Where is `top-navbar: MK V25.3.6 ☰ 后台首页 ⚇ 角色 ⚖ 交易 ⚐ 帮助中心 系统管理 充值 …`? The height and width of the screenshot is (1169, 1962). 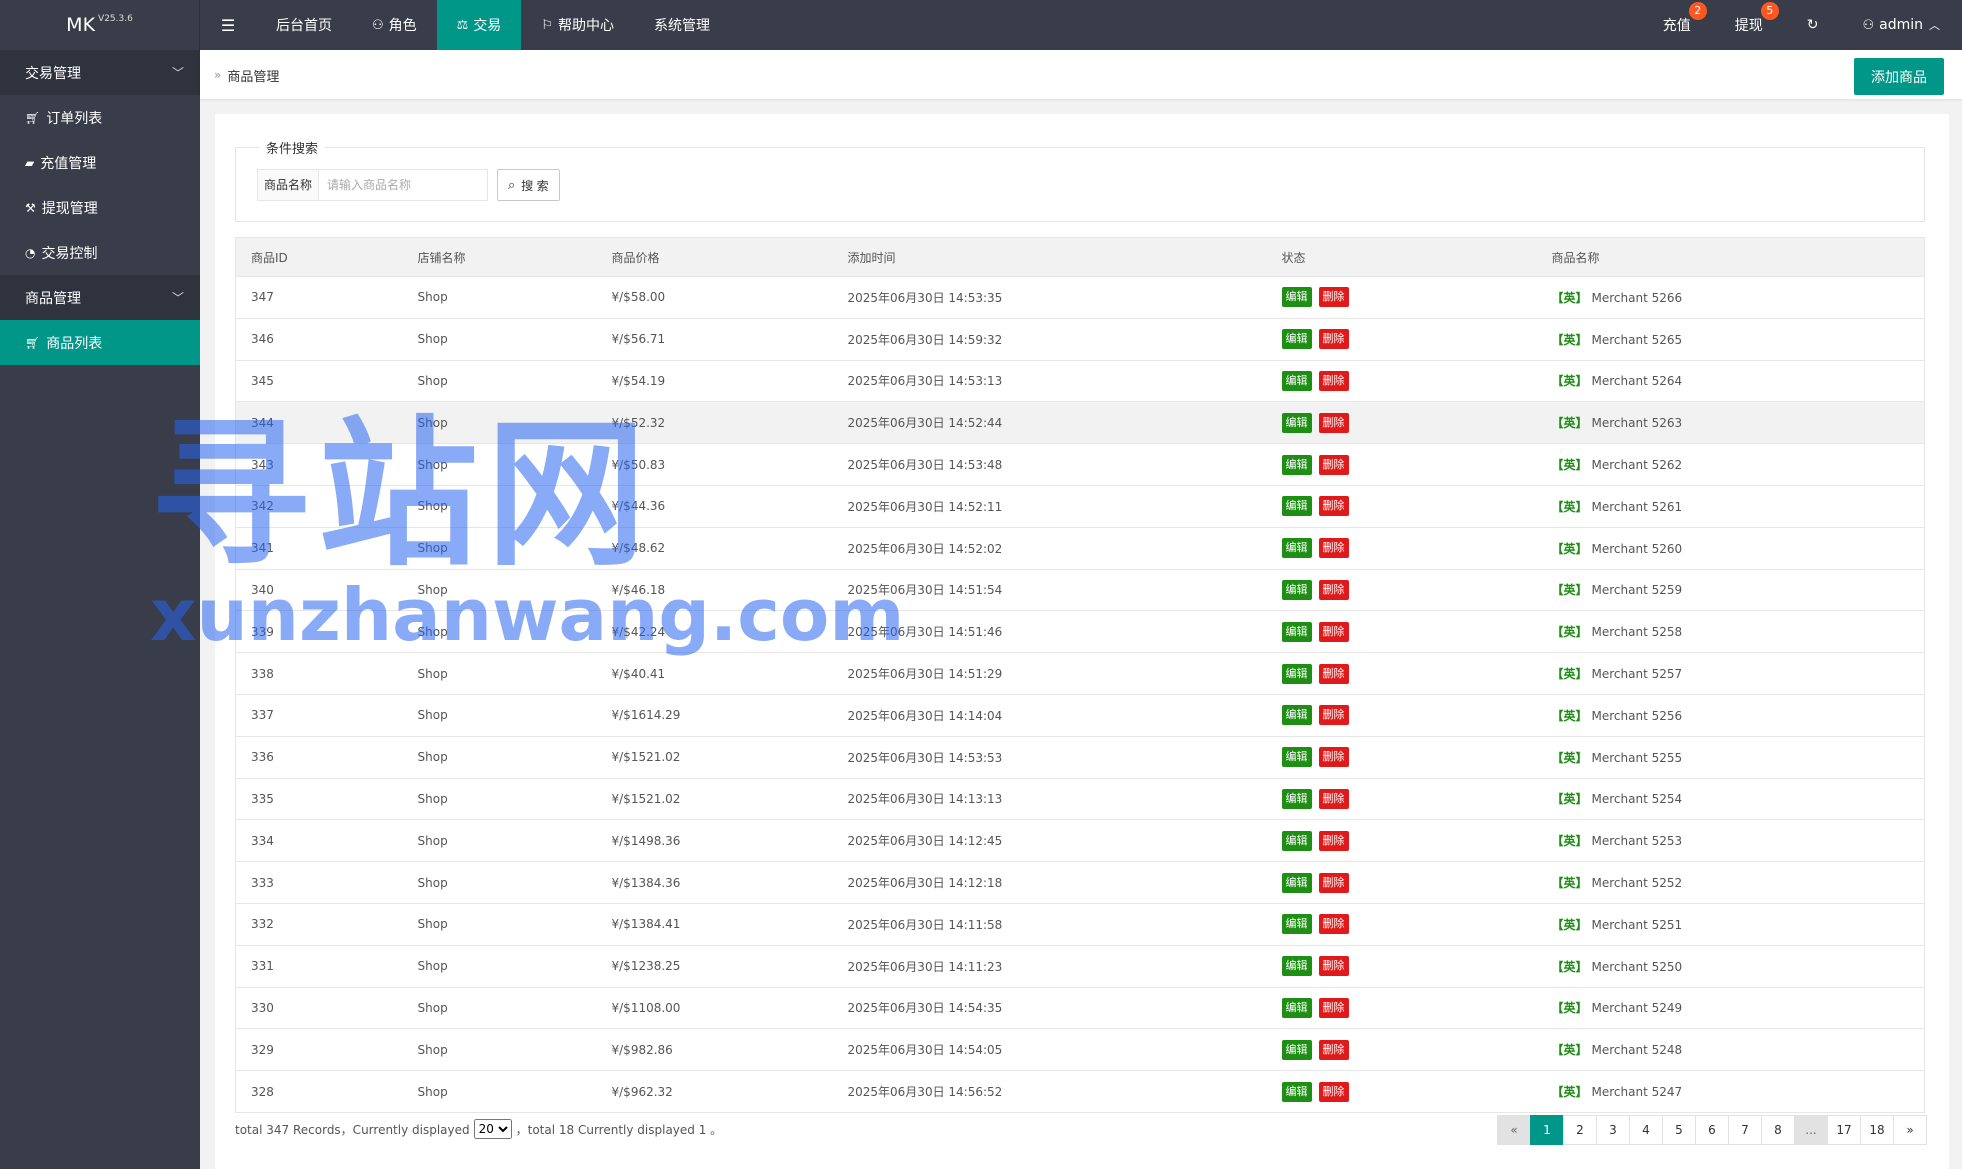
top-navbar: MK V25.3.6 ☰ 后台首页 ⚇ 角色 ⚖ 交易 ⚐ 帮助中心 系统管理 充值 … is located at coordinates (981, 25).